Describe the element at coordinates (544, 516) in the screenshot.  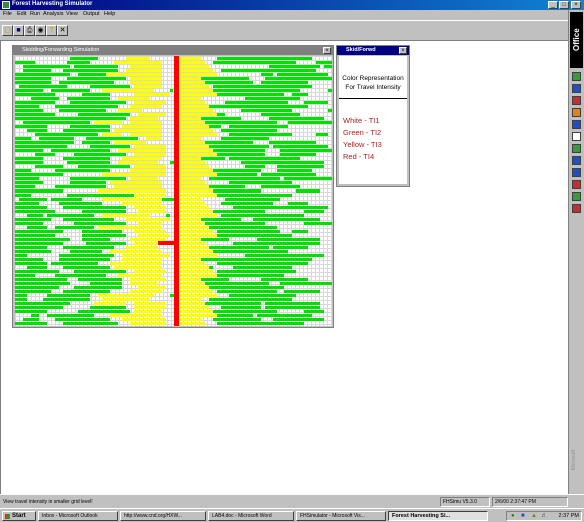
I see `volume-icon: ♬` at that location.